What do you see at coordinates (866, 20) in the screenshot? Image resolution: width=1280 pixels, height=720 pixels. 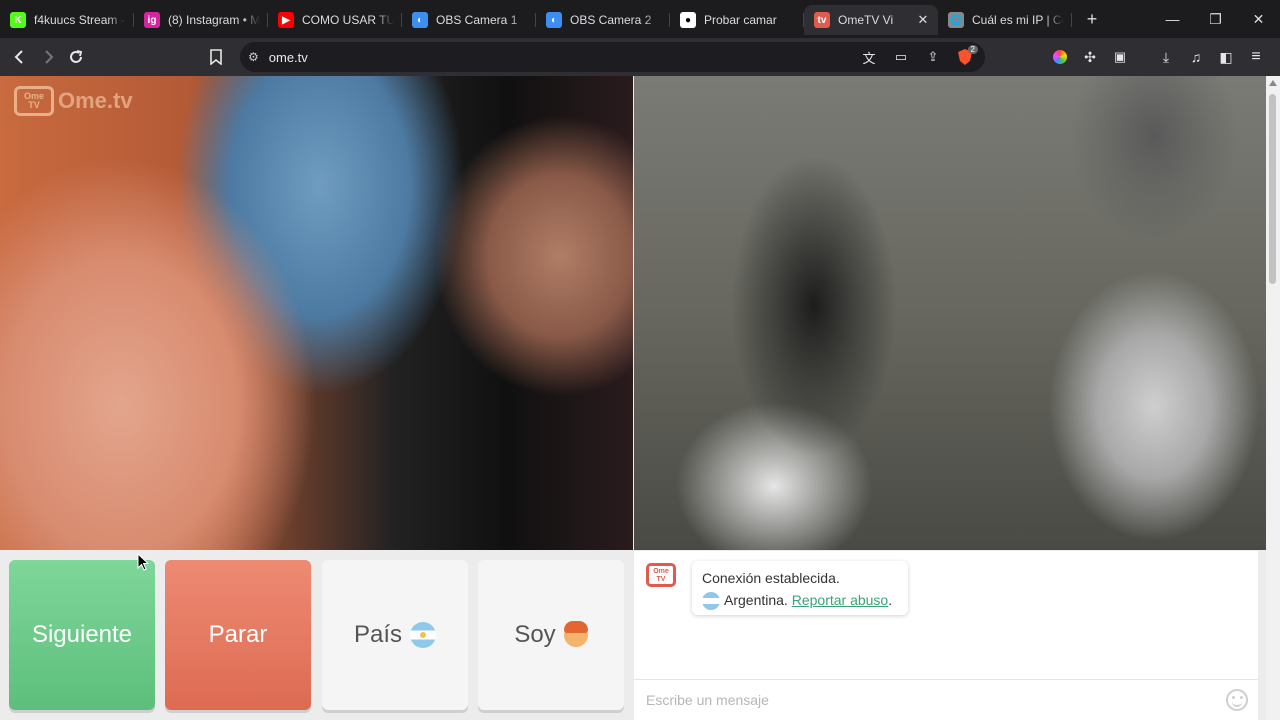 I see `tab-title: OmeTV Vi` at bounding box center [866, 20].